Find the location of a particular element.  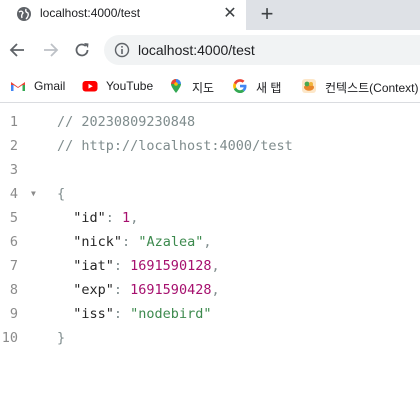

line-number: 3 is located at coordinates (13, 170).